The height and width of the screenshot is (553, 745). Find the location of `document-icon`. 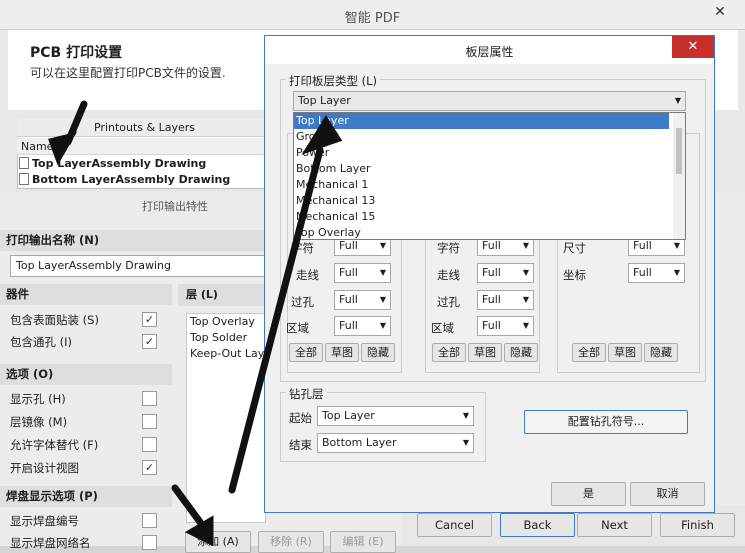

document-icon is located at coordinates (24, 163).